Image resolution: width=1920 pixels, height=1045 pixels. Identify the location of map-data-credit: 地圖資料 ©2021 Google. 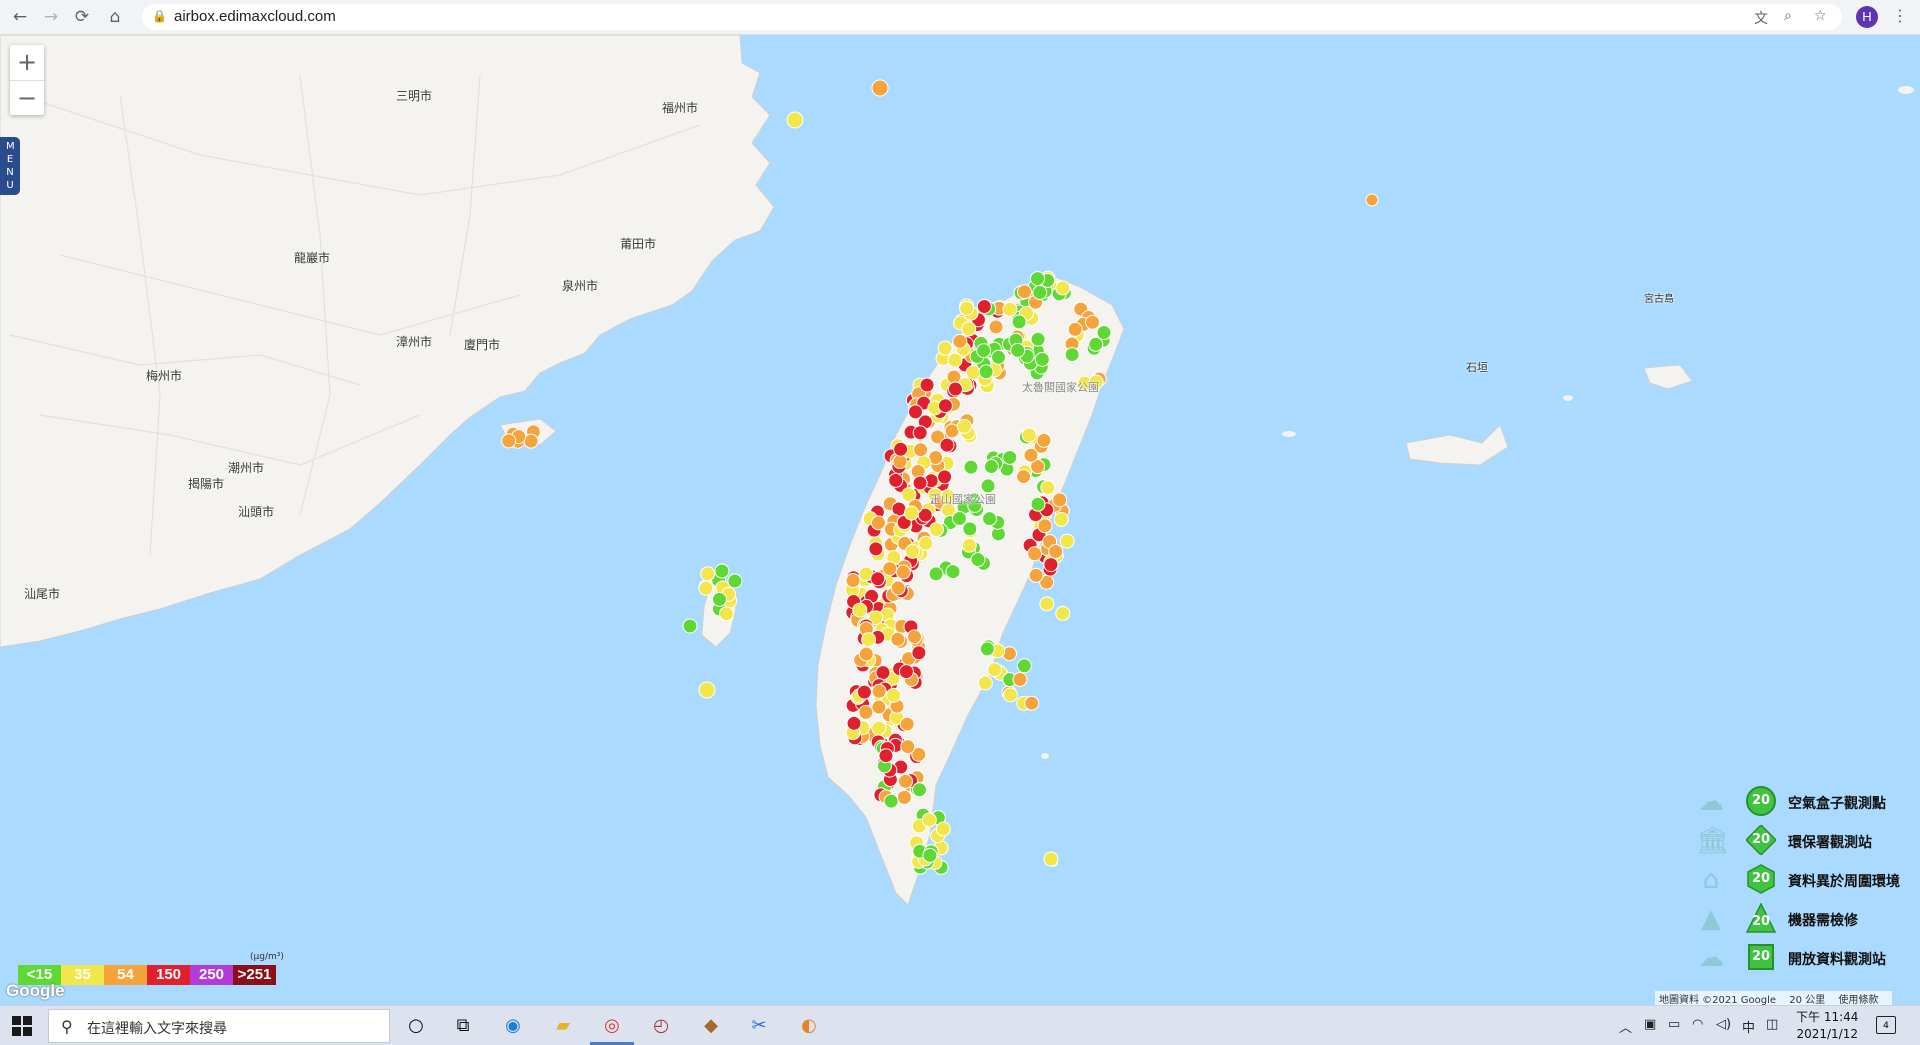
(1717, 1000).